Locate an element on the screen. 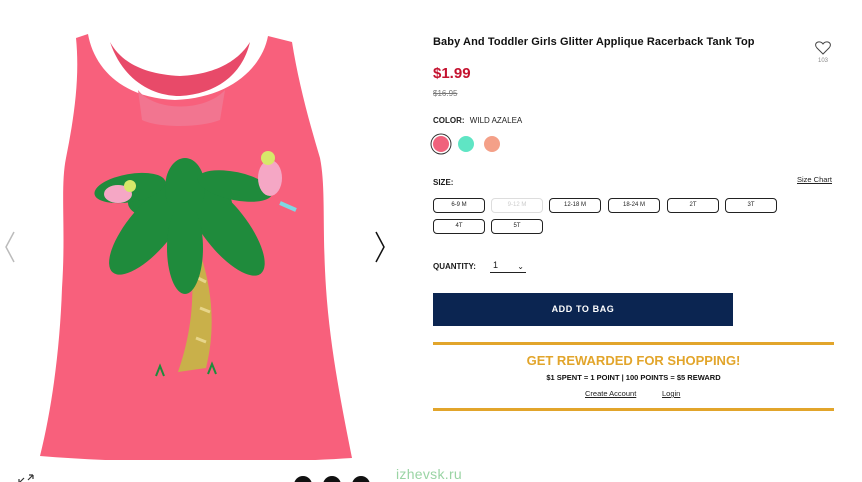  size-label: SIZE: is located at coordinates (443, 182).